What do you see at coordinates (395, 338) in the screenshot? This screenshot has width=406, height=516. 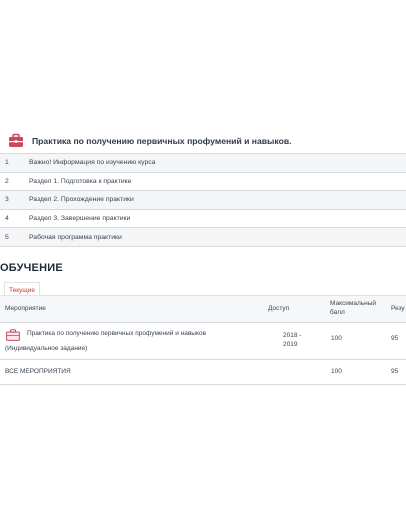 I see `event-result: 95` at bounding box center [395, 338].